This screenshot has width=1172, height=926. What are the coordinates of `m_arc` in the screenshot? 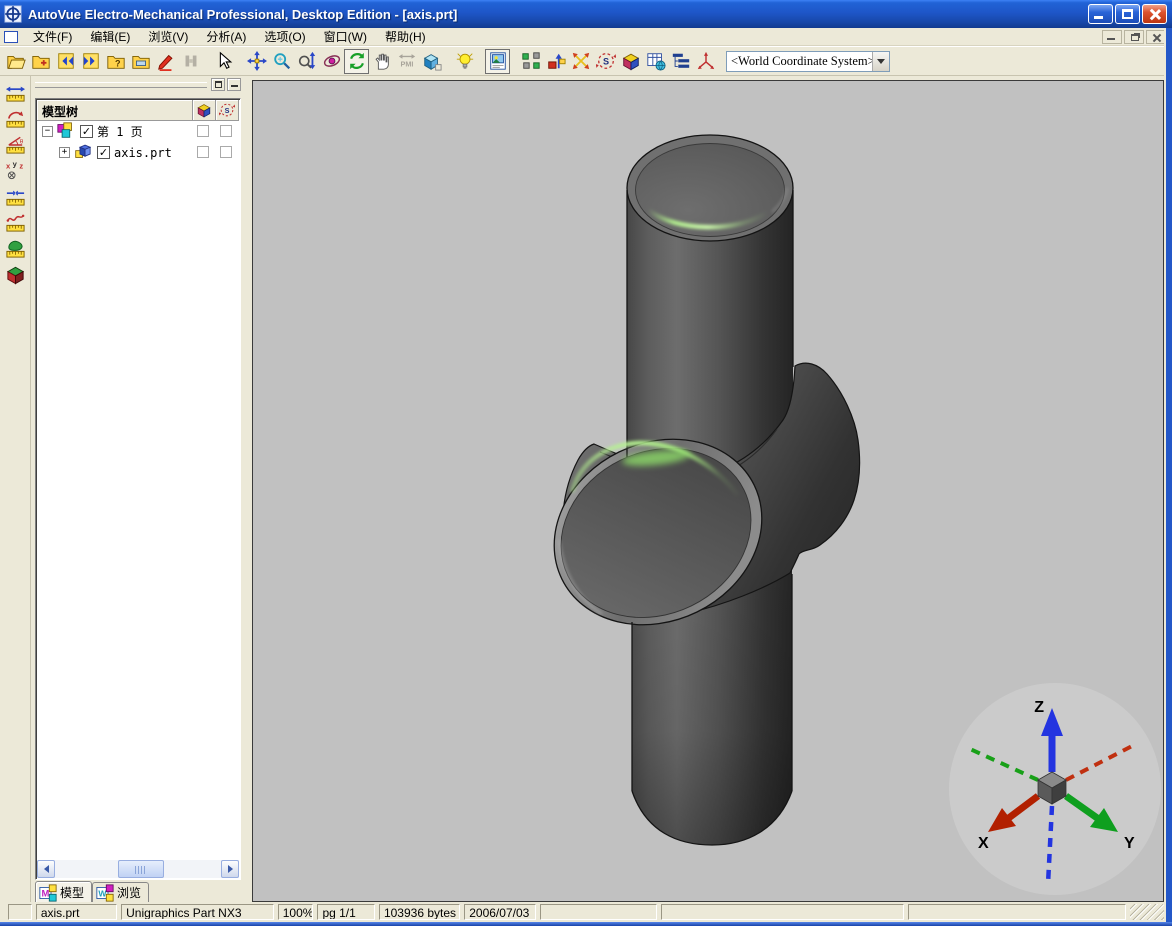 It's located at (15, 119).